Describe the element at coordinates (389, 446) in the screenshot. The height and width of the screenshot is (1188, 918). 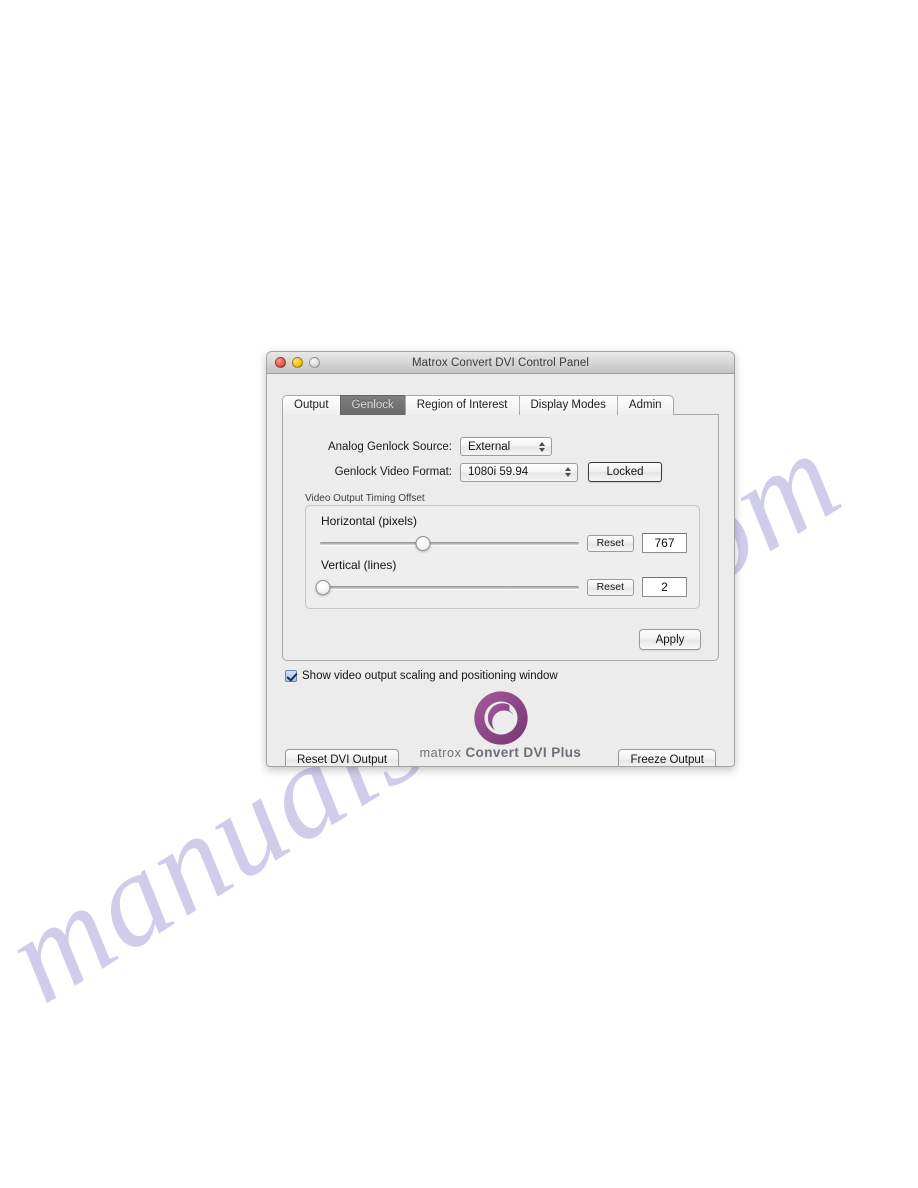
I see `genlock-source-label: Analog Genlock Source:` at that location.